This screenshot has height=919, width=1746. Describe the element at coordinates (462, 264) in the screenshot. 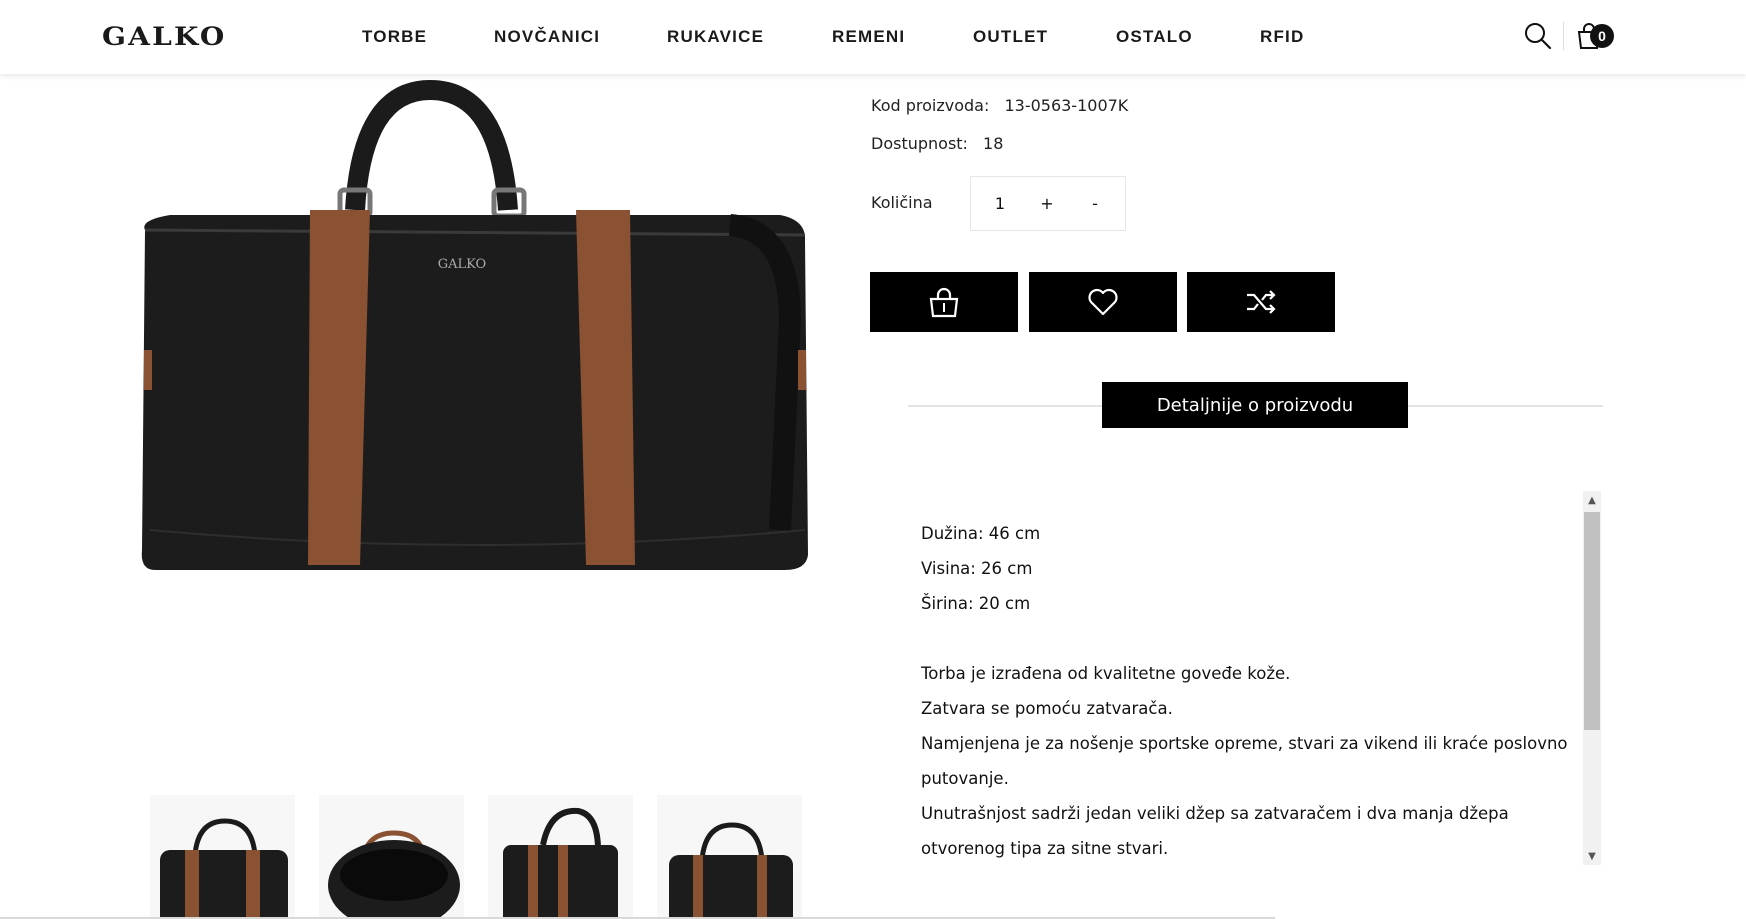

I see `svg-text: GALKO` at that location.